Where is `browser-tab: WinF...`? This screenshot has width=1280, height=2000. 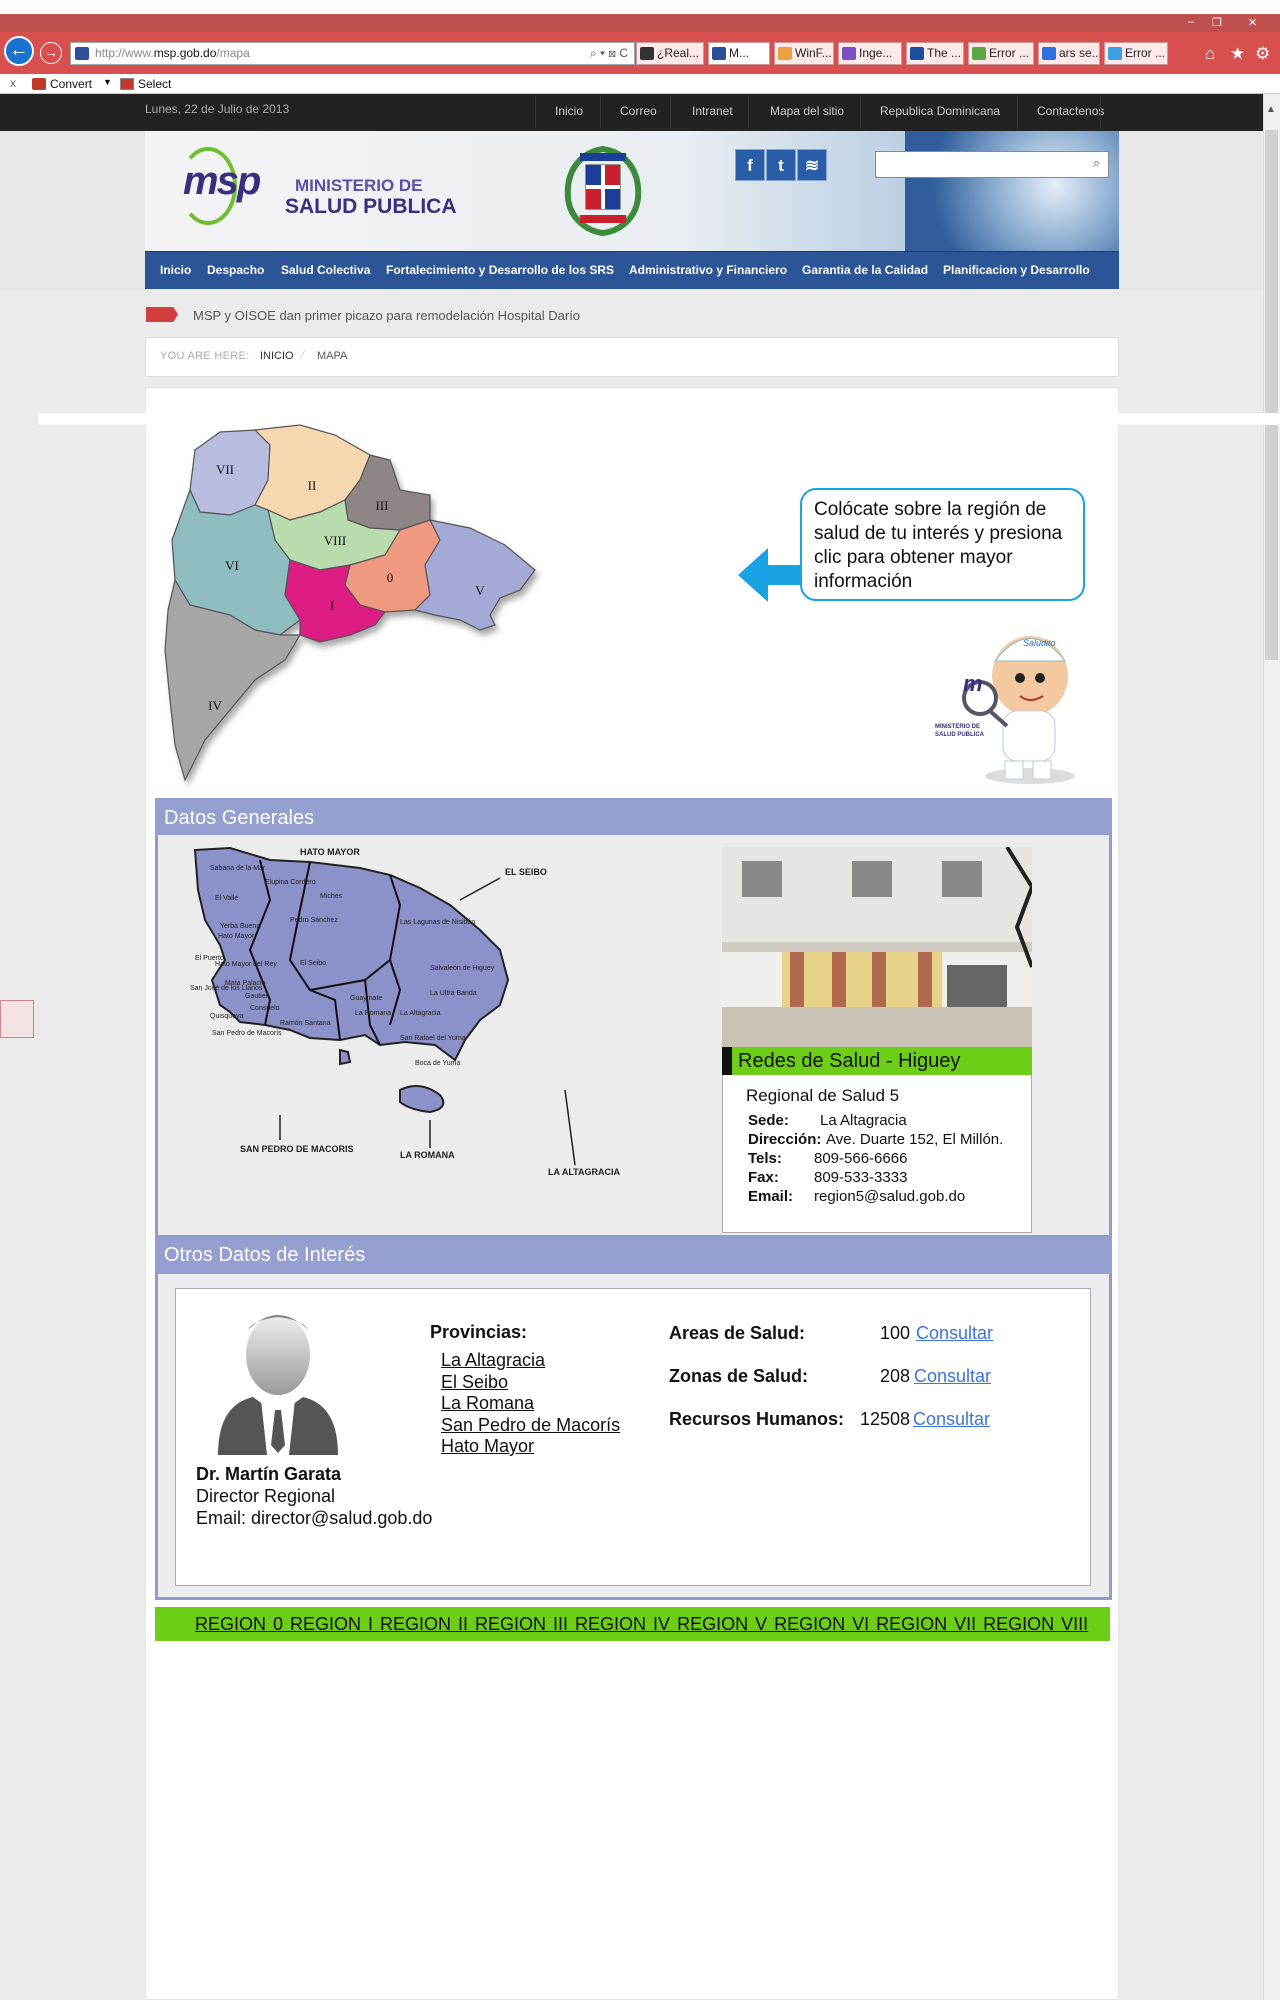
browser-tab: WinF... is located at coordinates (804, 53).